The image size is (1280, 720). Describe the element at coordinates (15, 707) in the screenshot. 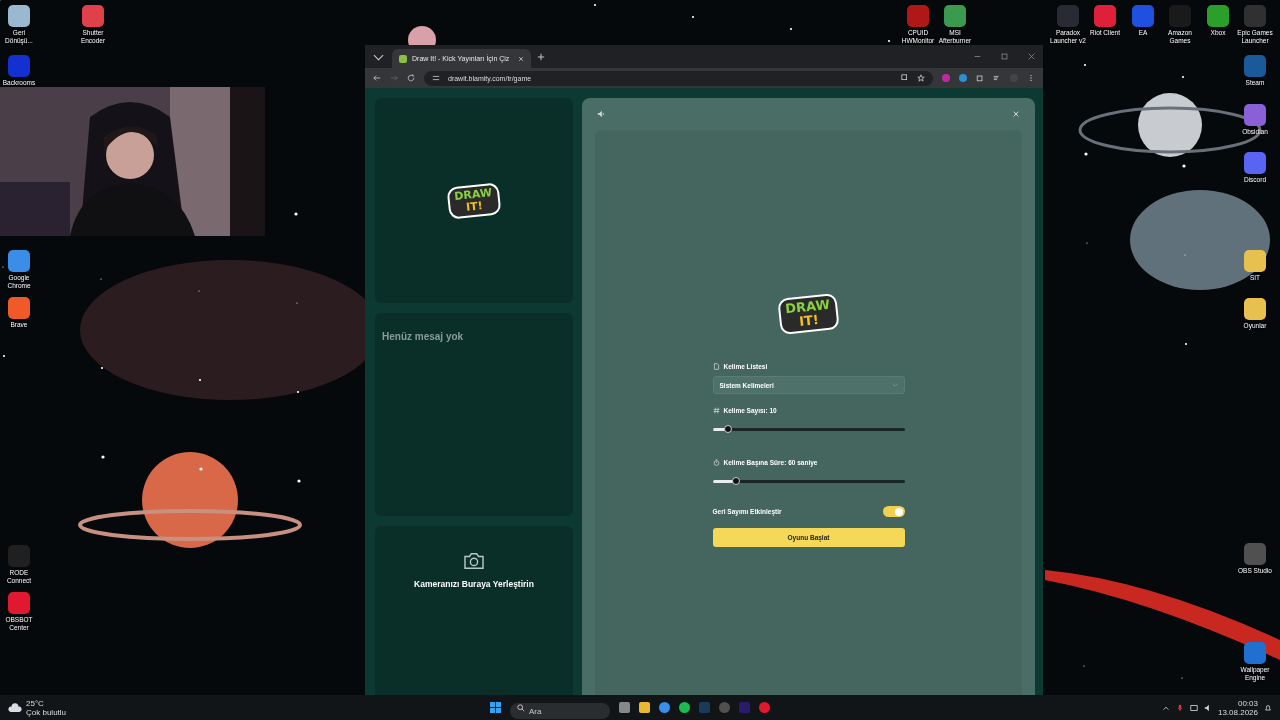

I see `cloud-icon` at that location.